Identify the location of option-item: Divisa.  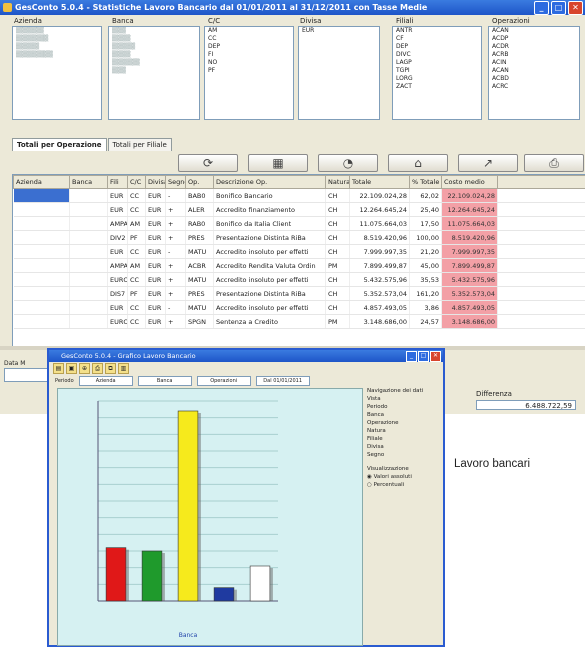
(404, 447).